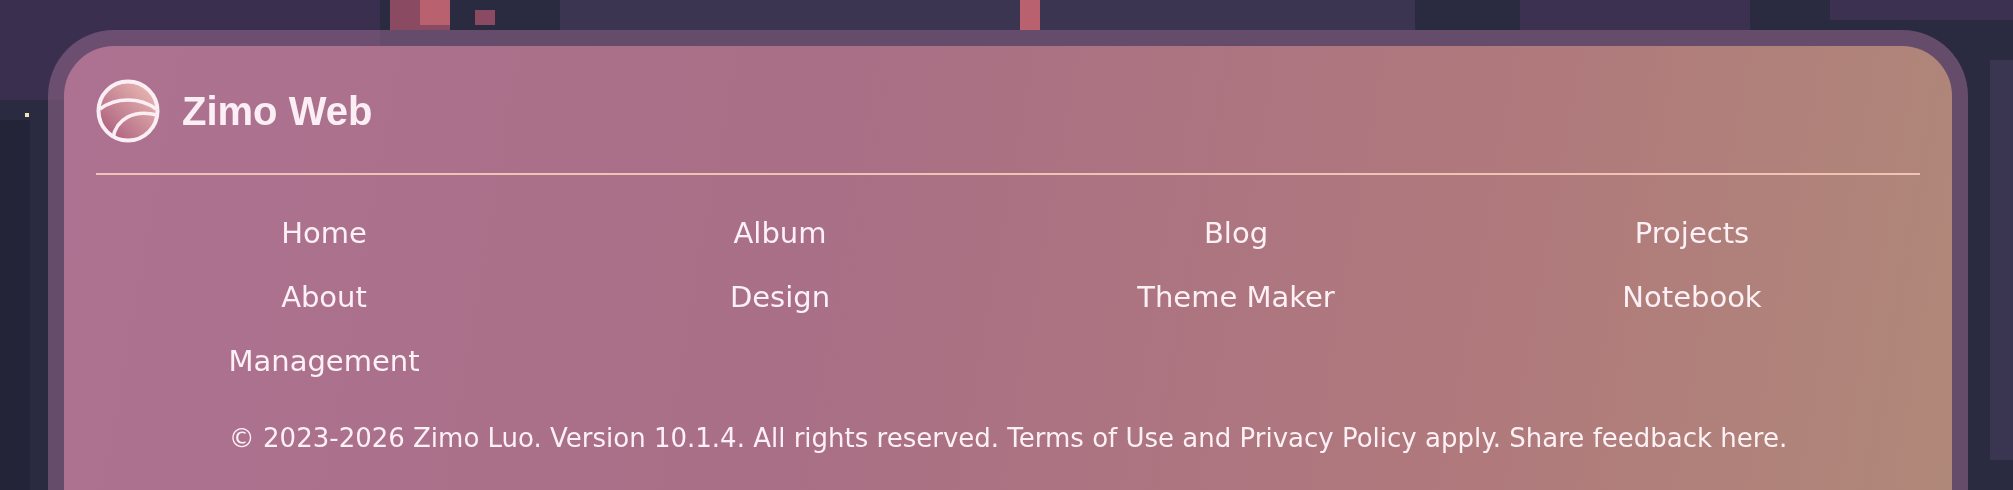 This screenshot has width=2013, height=490. Describe the element at coordinates (1692, 233) in the screenshot. I see `nav-link: Projects` at that location.